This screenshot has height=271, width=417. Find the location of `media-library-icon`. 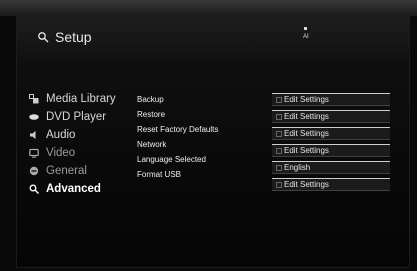

media-library-icon is located at coordinates (34, 99).